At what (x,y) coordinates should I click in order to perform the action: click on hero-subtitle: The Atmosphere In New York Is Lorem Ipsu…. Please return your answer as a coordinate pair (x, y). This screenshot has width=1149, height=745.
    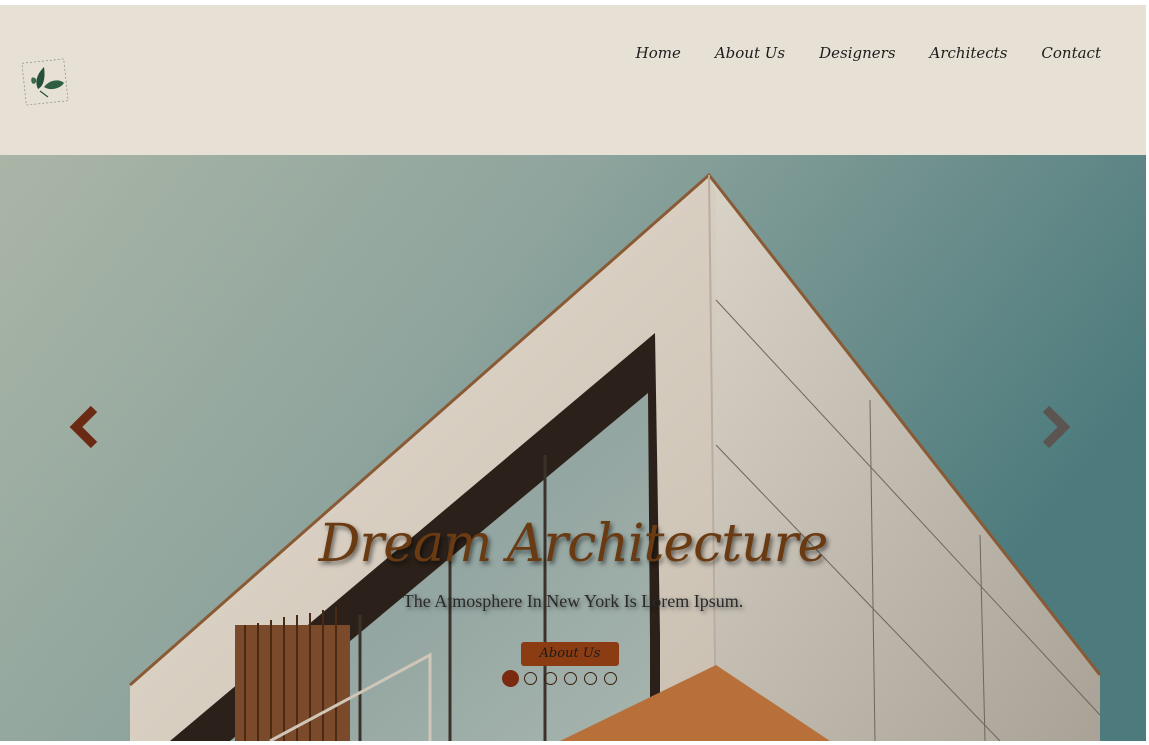
    Looking at the image, I should click on (573, 601).